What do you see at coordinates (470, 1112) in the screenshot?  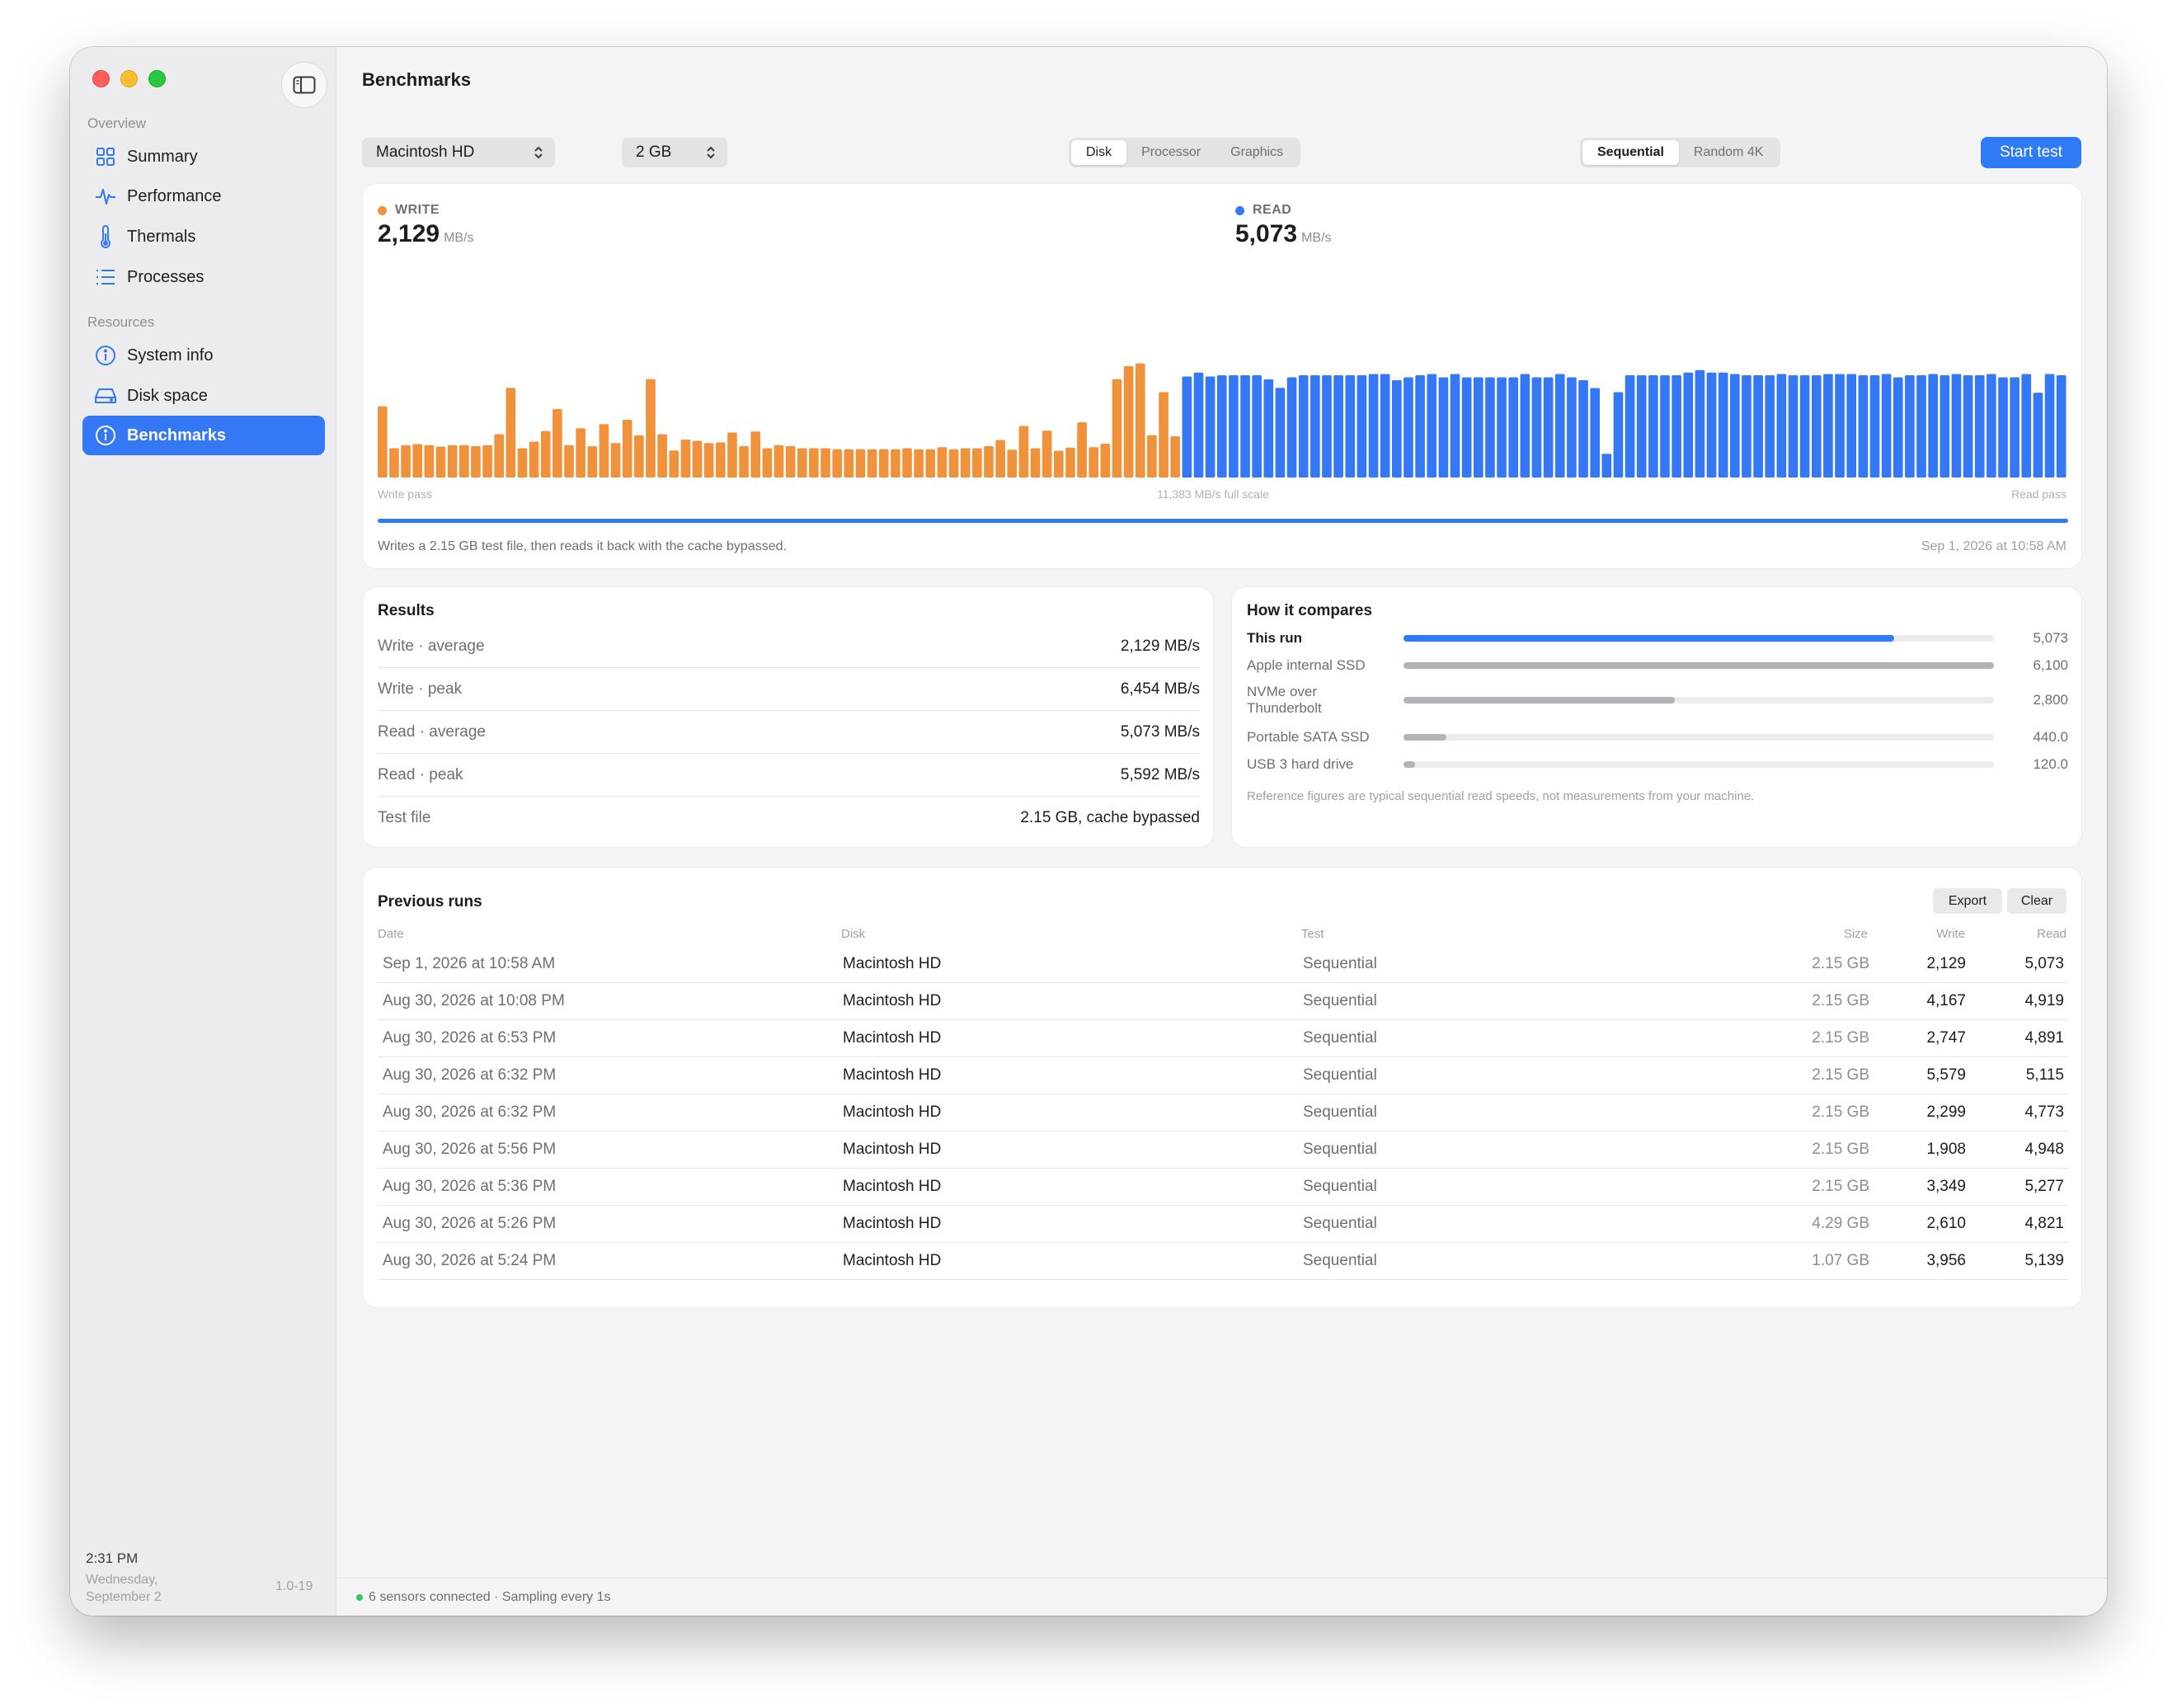 I see `cell-date: Aug 30, 2026 at 6:32 PM` at bounding box center [470, 1112].